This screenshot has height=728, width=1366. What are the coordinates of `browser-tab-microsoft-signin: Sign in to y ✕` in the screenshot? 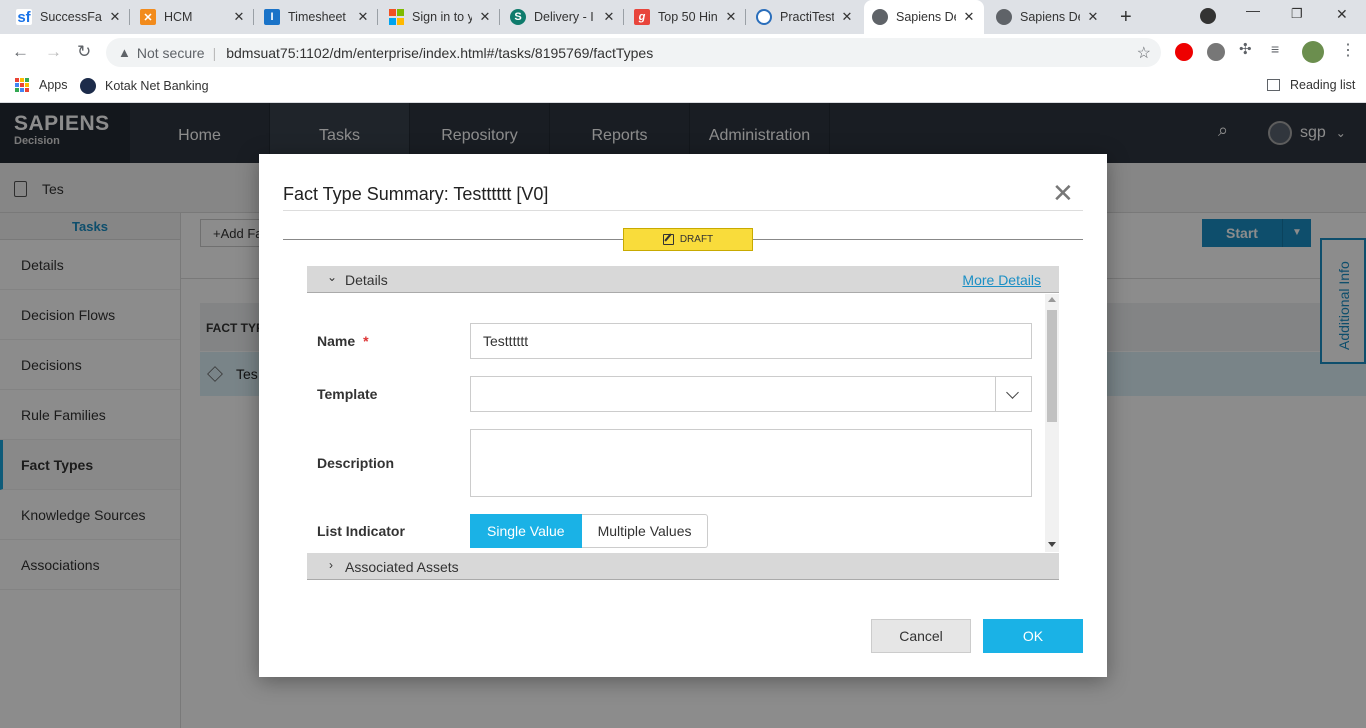 It's located at (440, 17).